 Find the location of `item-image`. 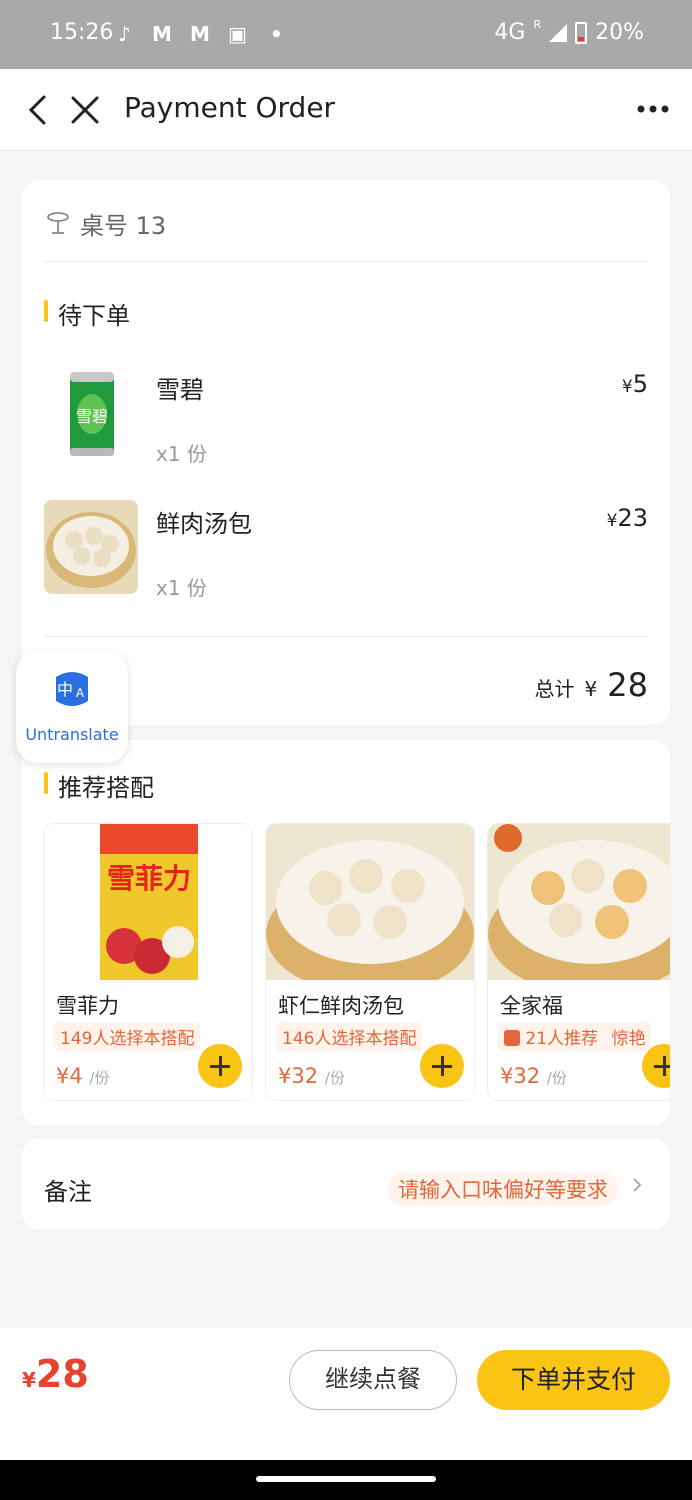

item-image is located at coordinates (91, 547).